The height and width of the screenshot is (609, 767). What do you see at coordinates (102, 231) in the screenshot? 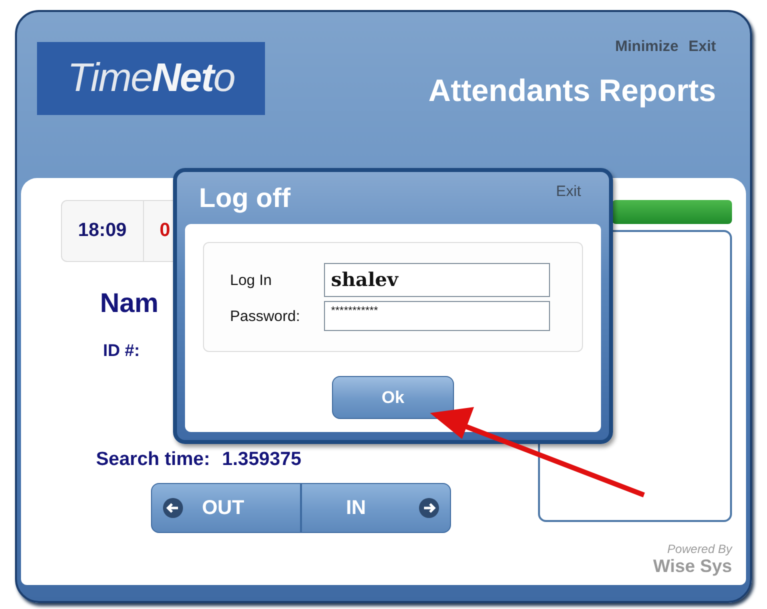
I see `clock-time: 18:09` at bounding box center [102, 231].